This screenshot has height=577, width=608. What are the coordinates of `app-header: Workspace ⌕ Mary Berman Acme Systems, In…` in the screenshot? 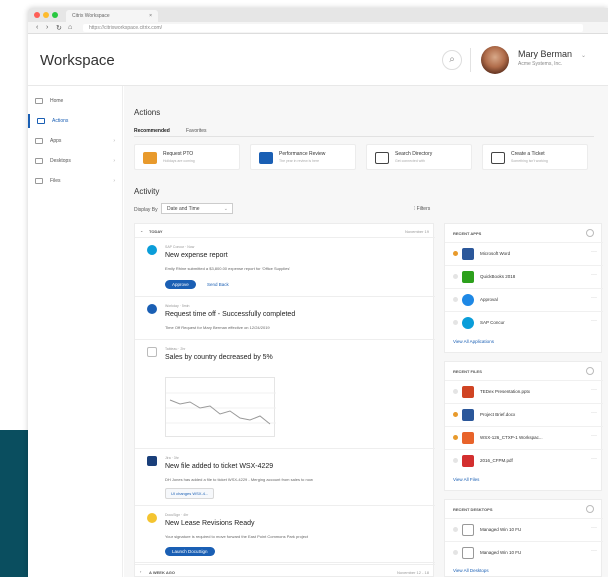 It's located at (318, 60).